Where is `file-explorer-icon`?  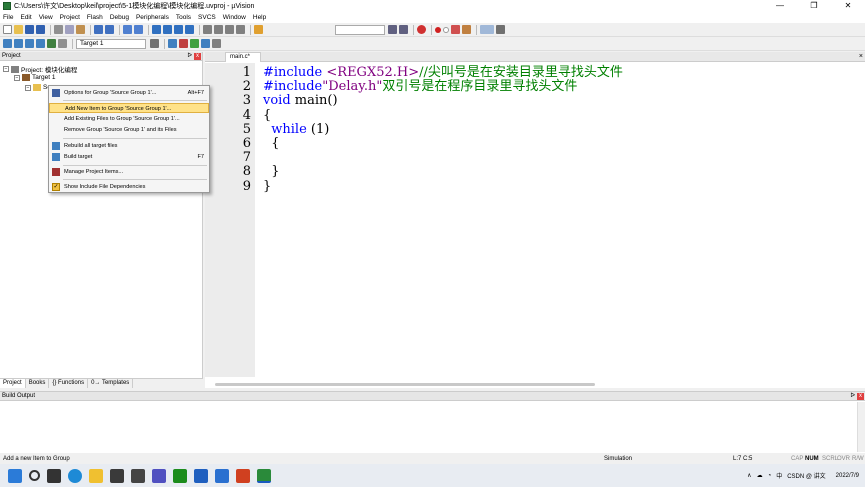
file-explorer-icon is located at coordinates (96, 475).